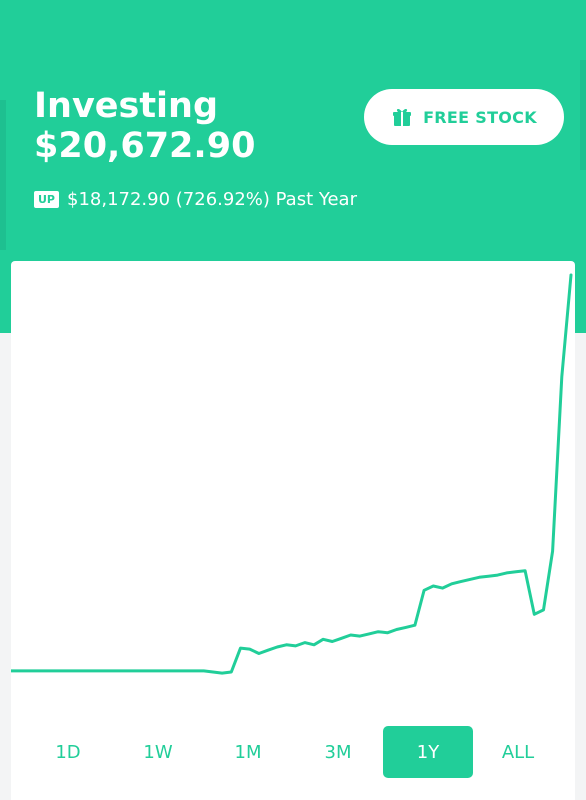 This screenshot has width=586, height=800. I want to click on range-selector: 1D 1W 1M 3M 1Y ALL, so click(293, 752).